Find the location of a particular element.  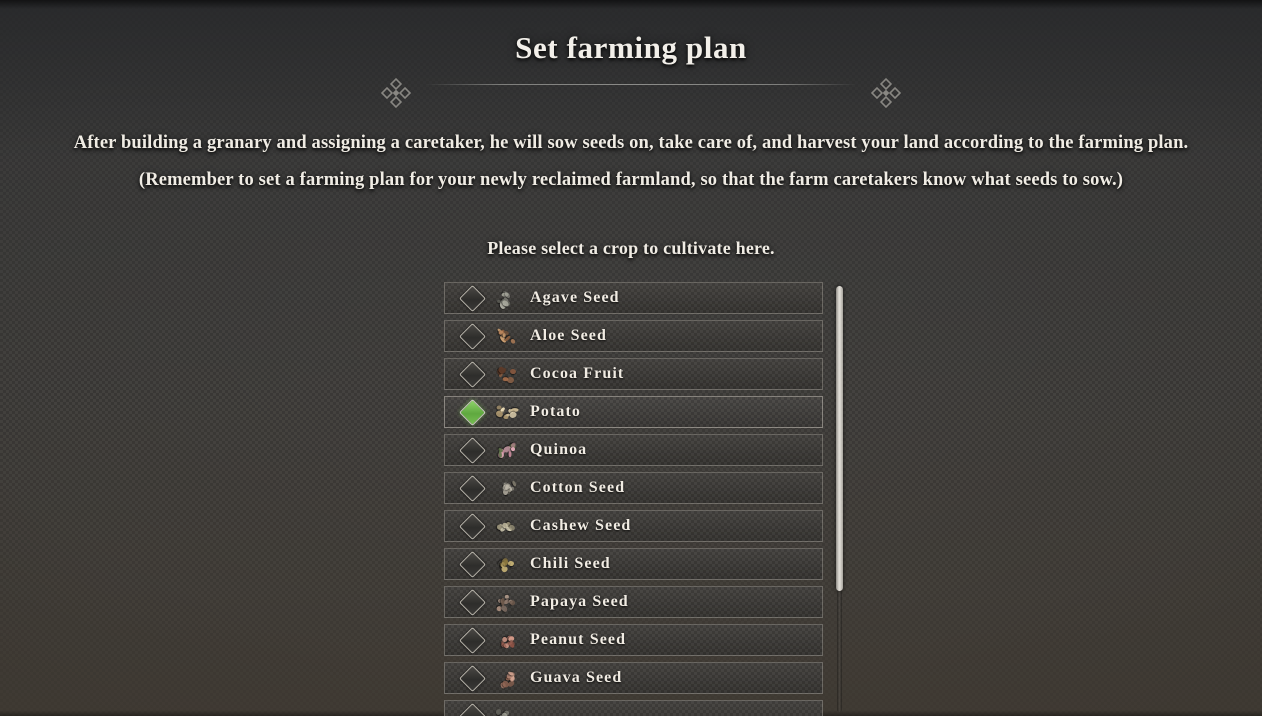

crop-select-prompt: Please select a crop to cultivate here. is located at coordinates (631, 248).